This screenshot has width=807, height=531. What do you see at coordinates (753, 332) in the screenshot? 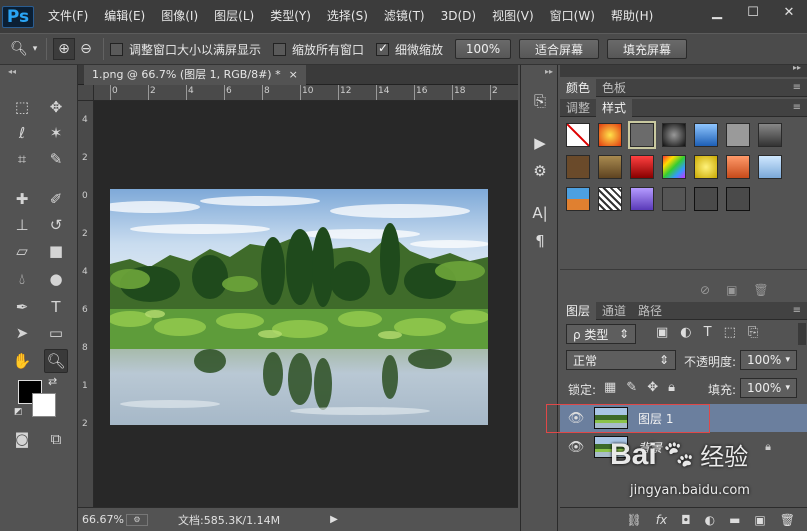
I see `smart-object-filter-icon: ⎘` at bounding box center [753, 332].